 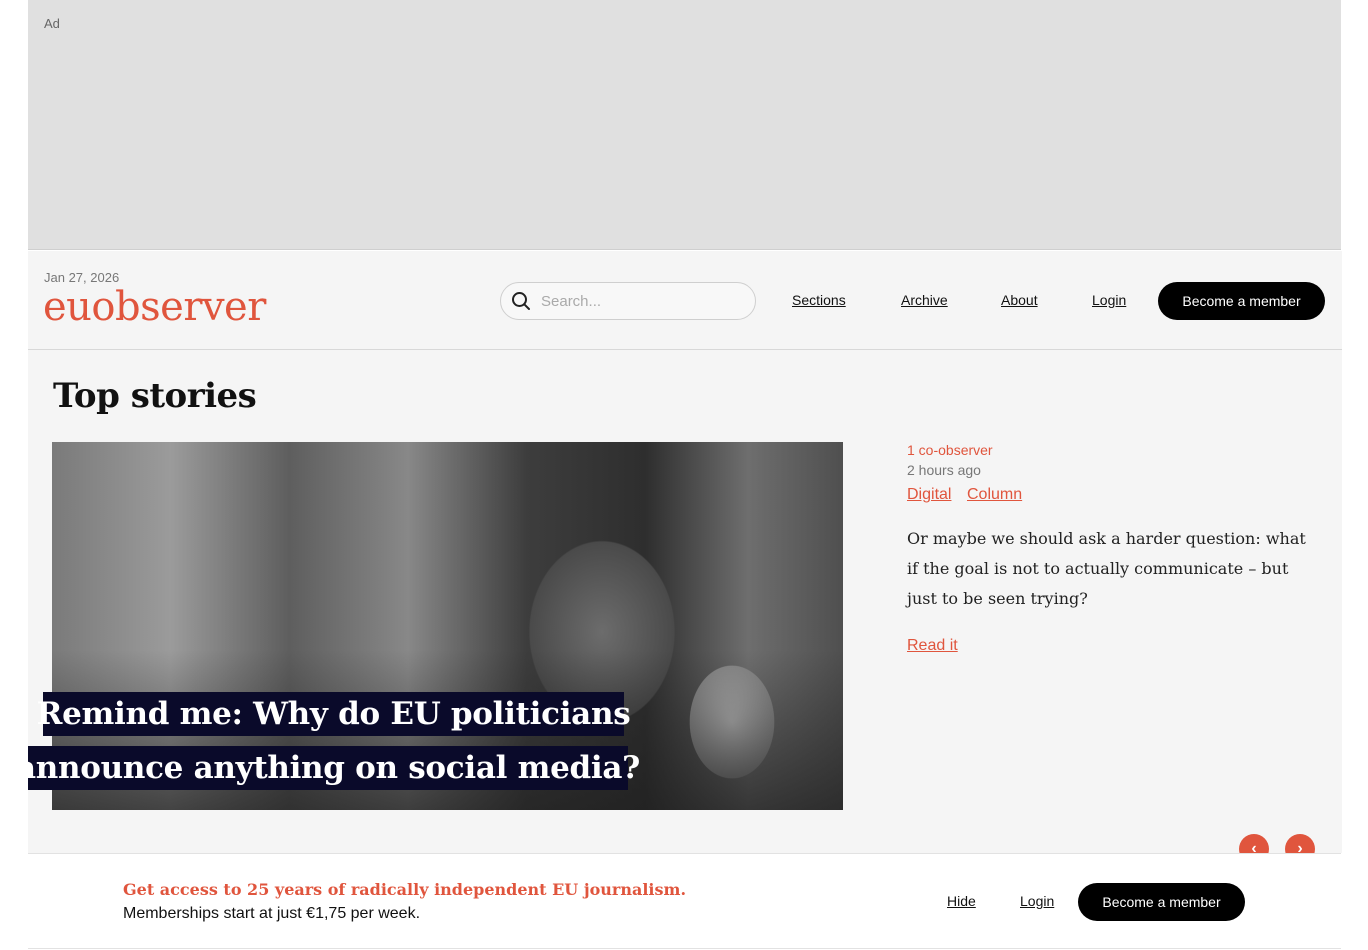 What do you see at coordinates (994, 495) in the screenshot?
I see `tag-column: Column` at bounding box center [994, 495].